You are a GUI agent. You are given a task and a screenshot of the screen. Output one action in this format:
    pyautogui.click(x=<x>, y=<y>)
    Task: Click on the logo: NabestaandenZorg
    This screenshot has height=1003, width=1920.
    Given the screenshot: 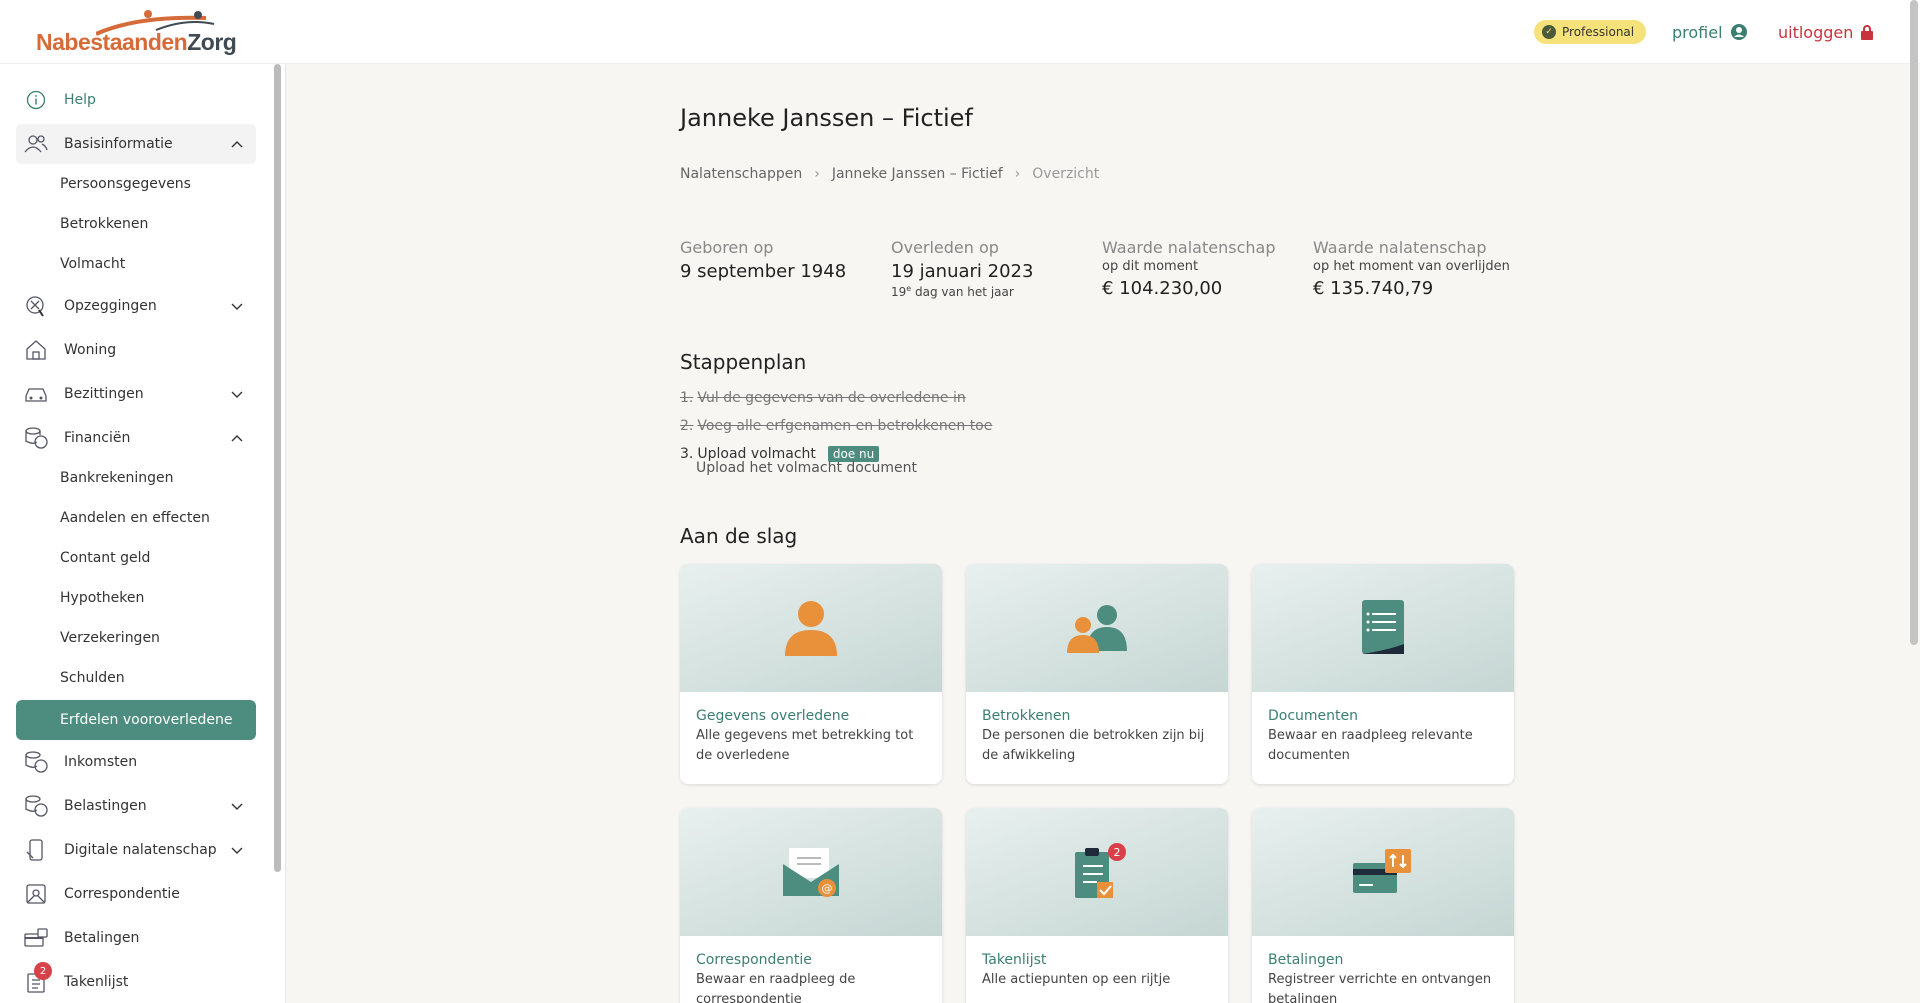 What is the action you would take?
    pyautogui.click(x=136, y=34)
    